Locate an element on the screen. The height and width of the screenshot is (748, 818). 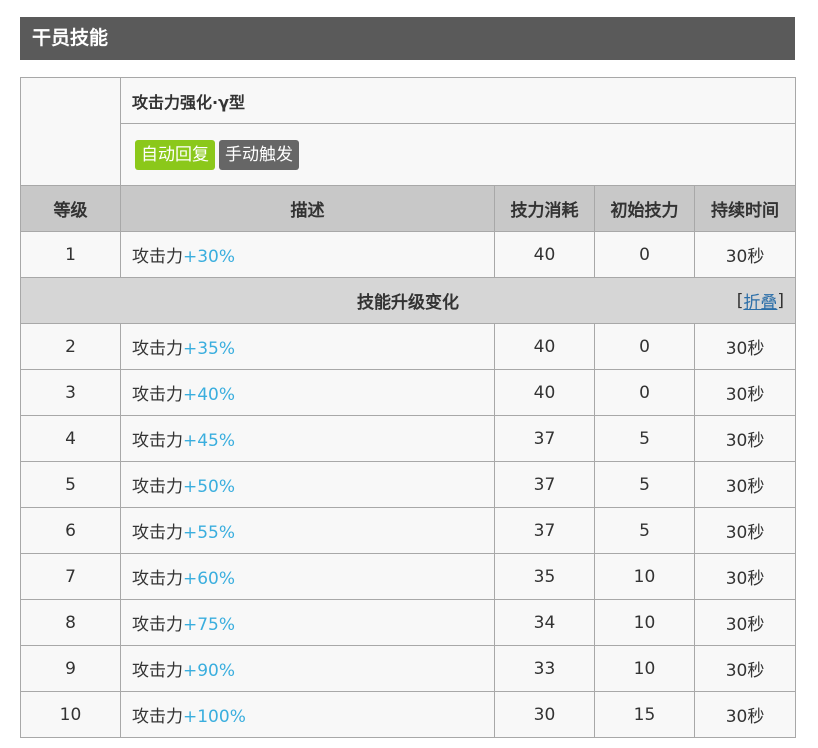
description-cell: 攻击力+55% is located at coordinates (307, 530).